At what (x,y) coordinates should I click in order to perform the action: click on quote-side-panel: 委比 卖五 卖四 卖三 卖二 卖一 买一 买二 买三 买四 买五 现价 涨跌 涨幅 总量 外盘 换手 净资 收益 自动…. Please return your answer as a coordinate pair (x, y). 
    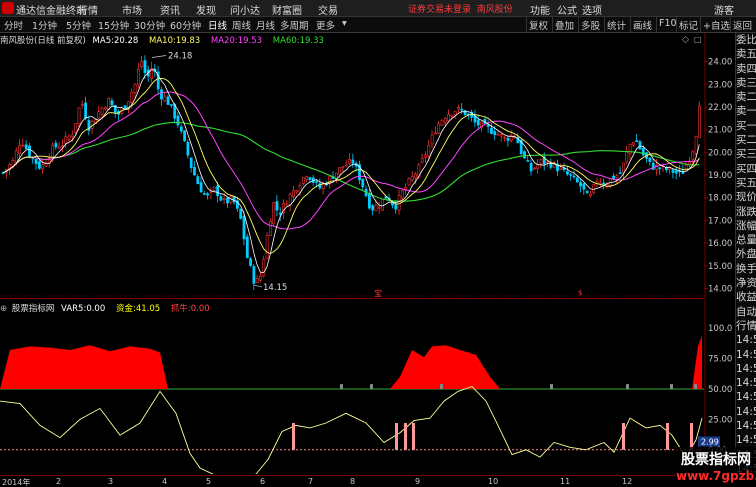
    Looking at the image, I should click on (745, 254).